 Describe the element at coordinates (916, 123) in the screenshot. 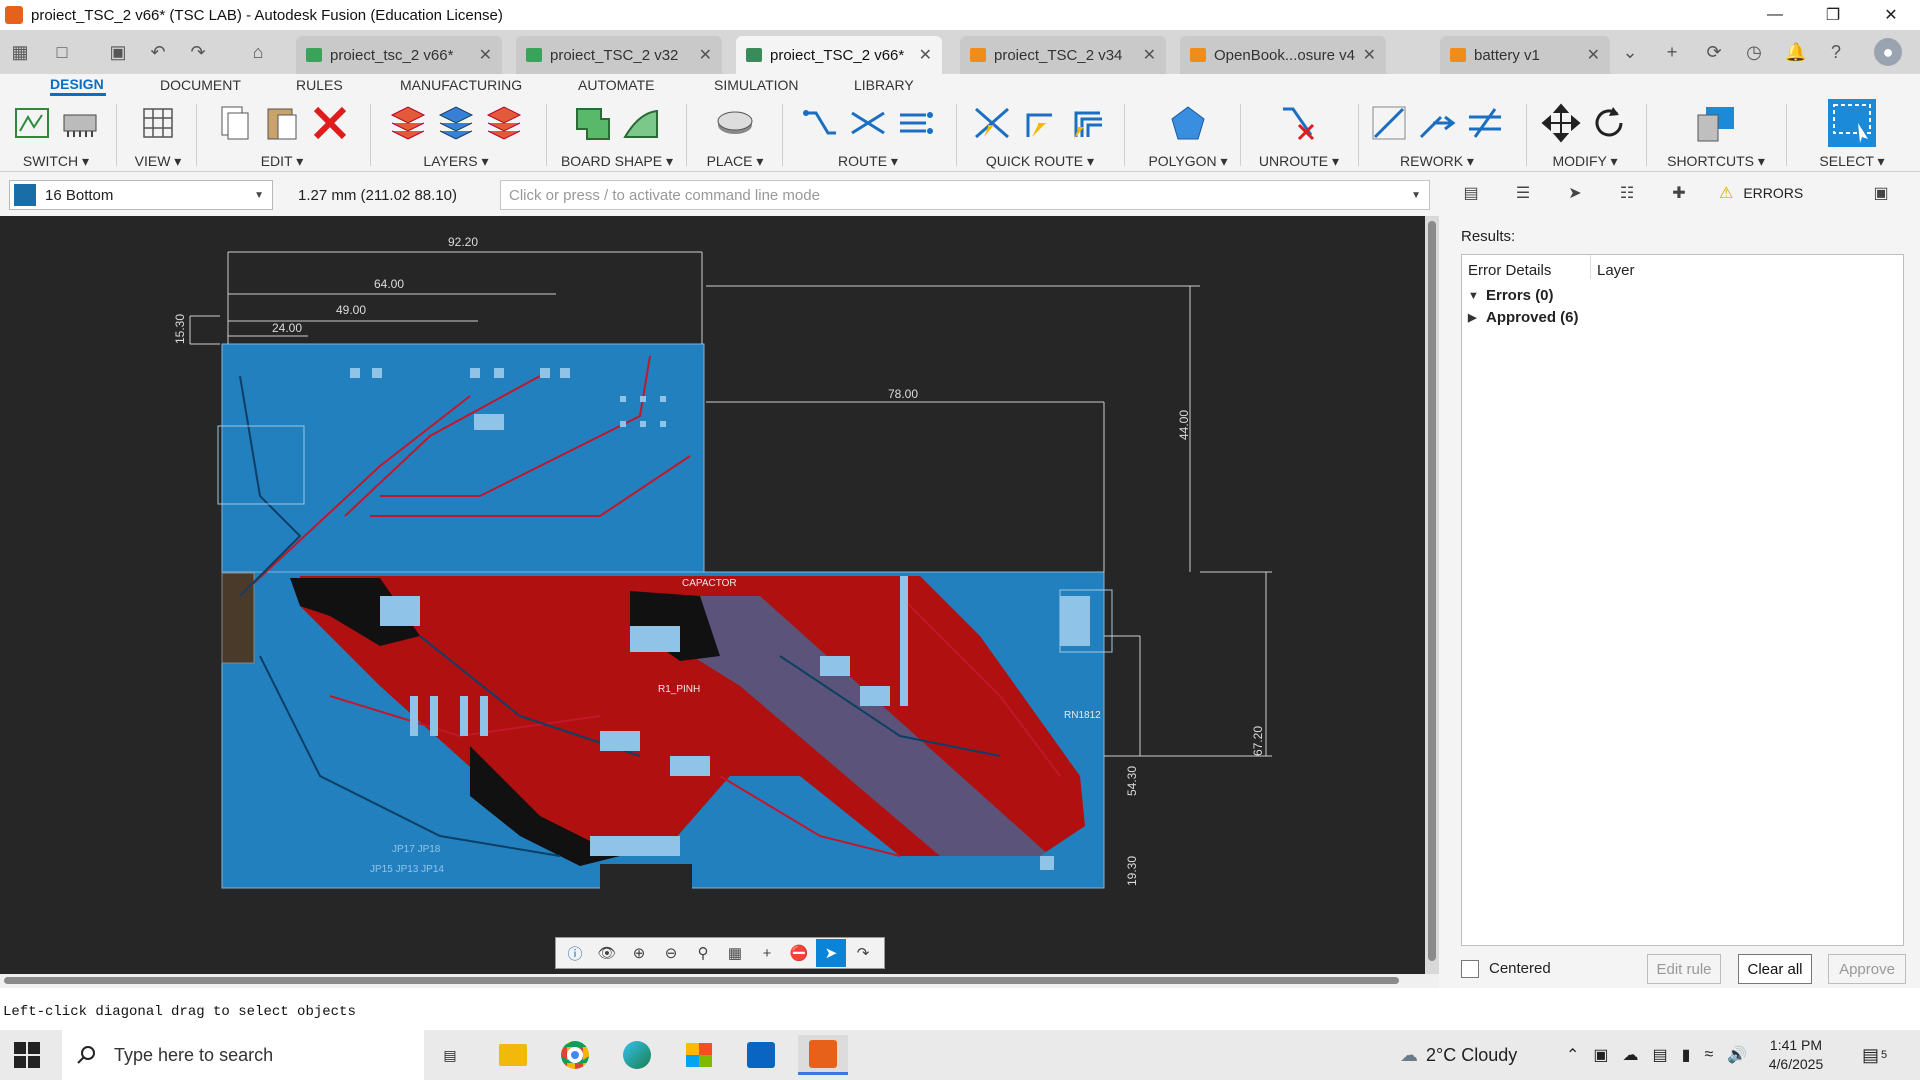

I see `route-multiple-icon` at that location.